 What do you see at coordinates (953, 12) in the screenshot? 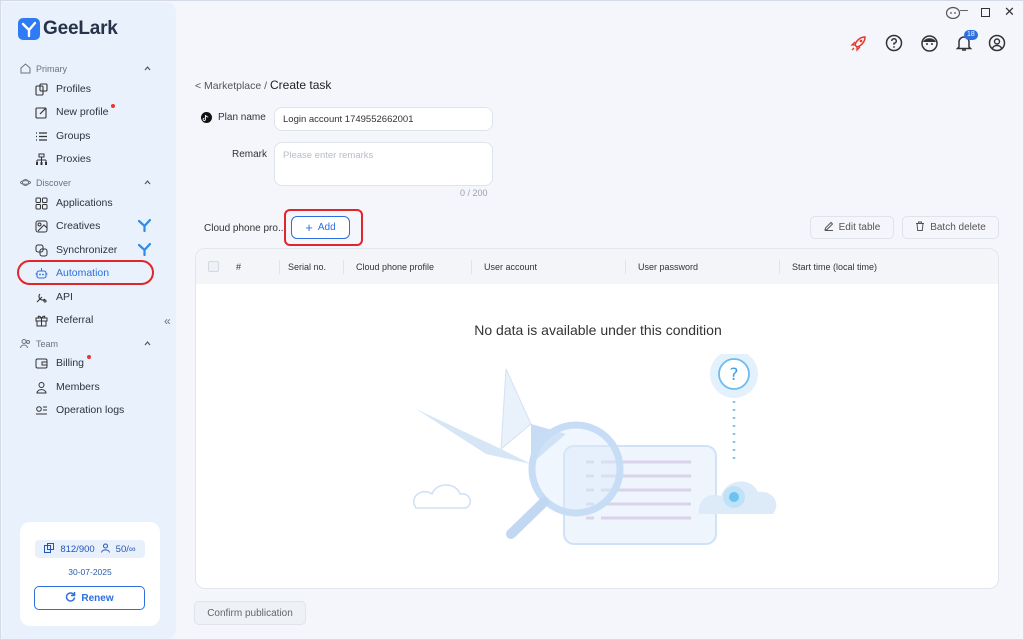
I see `mascot-icon` at bounding box center [953, 12].